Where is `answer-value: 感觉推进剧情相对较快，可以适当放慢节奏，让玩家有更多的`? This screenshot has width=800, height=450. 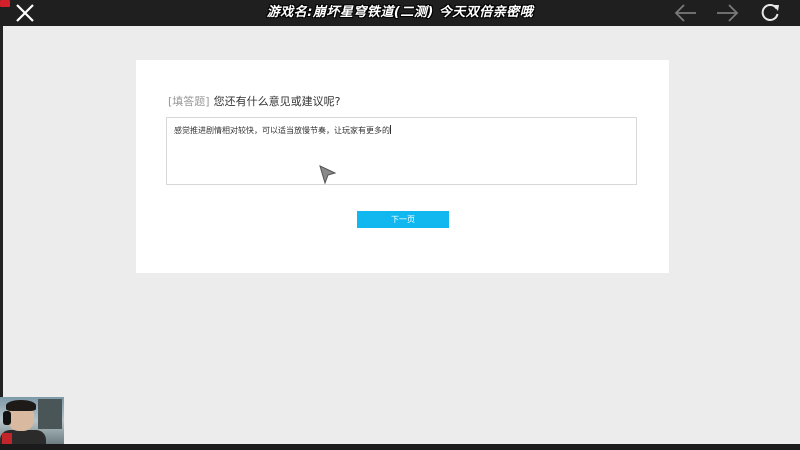 answer-value: 感觉推进剧情相对较快，可以适当放慢节奏，让玩家有更多的 is located at coordinates (282, 130).